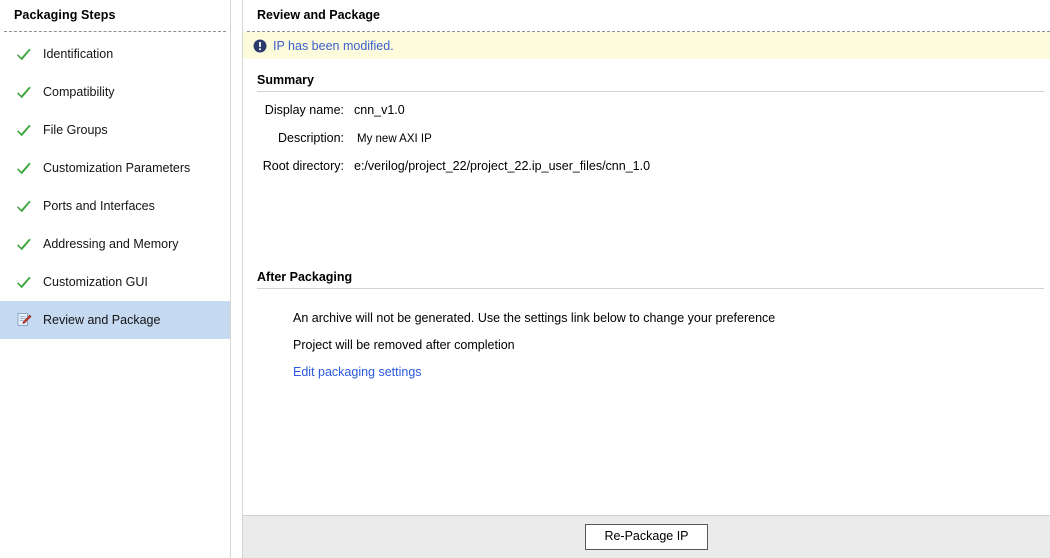 The image size is (1050, 558). I want to click on info-icon, so click(260, 46).